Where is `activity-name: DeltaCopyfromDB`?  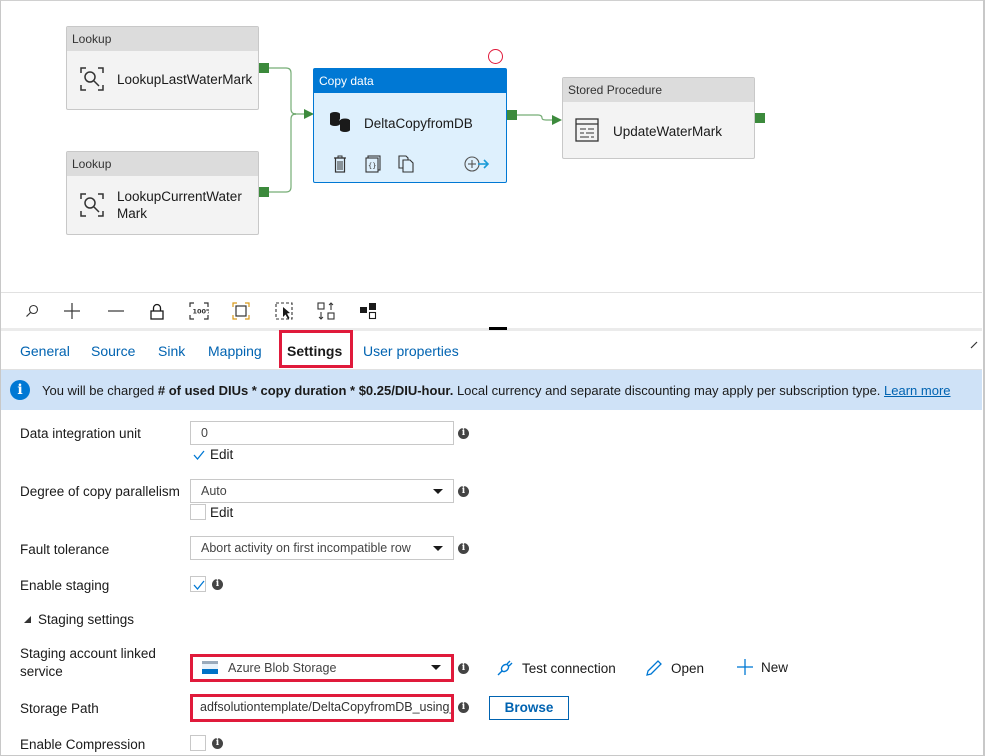
activity-name: DeltaCopyfromDB is located at coordinates (418, 123).